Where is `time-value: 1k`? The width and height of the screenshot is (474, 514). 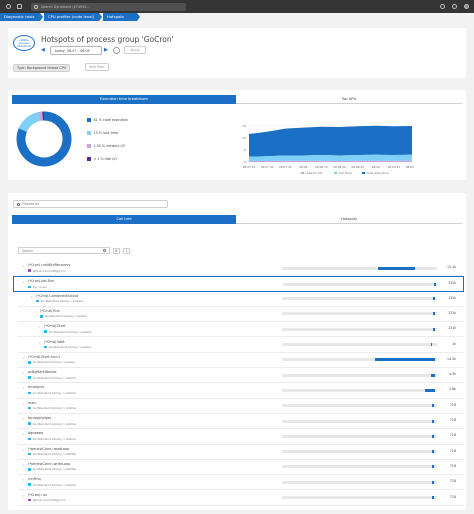 time-value: 1k is located at coordinates (454, 343).